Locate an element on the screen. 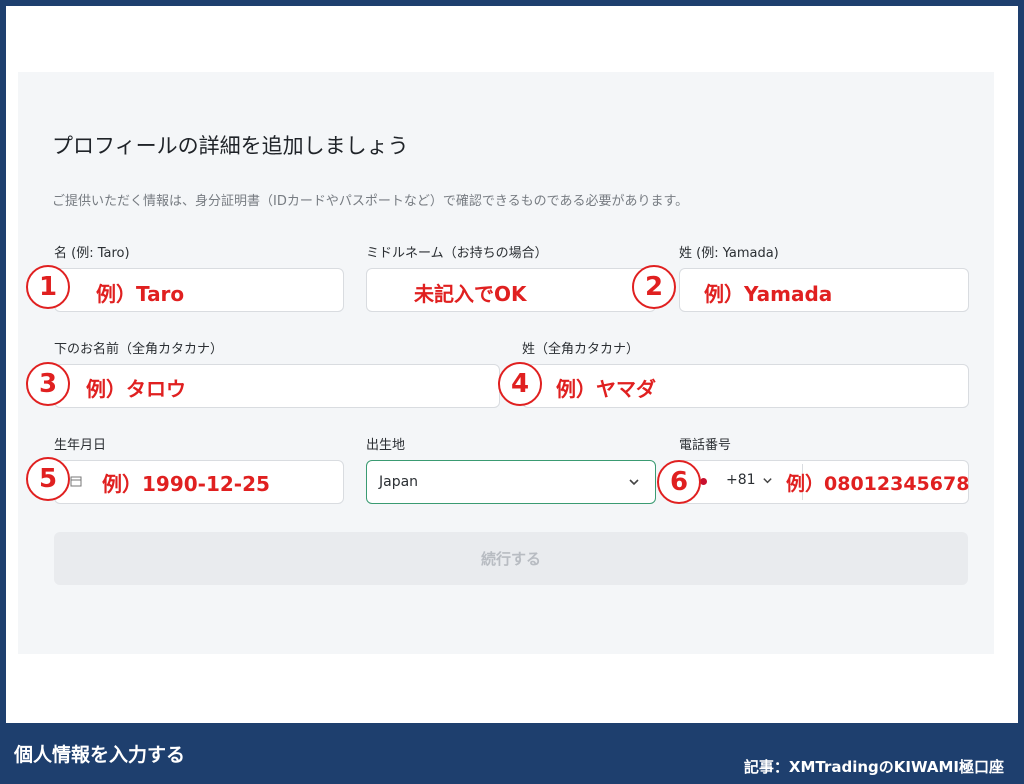 This screenshot has width=1024, height=784. phone-label: 電話番号 is located at coordinates (705, 445).